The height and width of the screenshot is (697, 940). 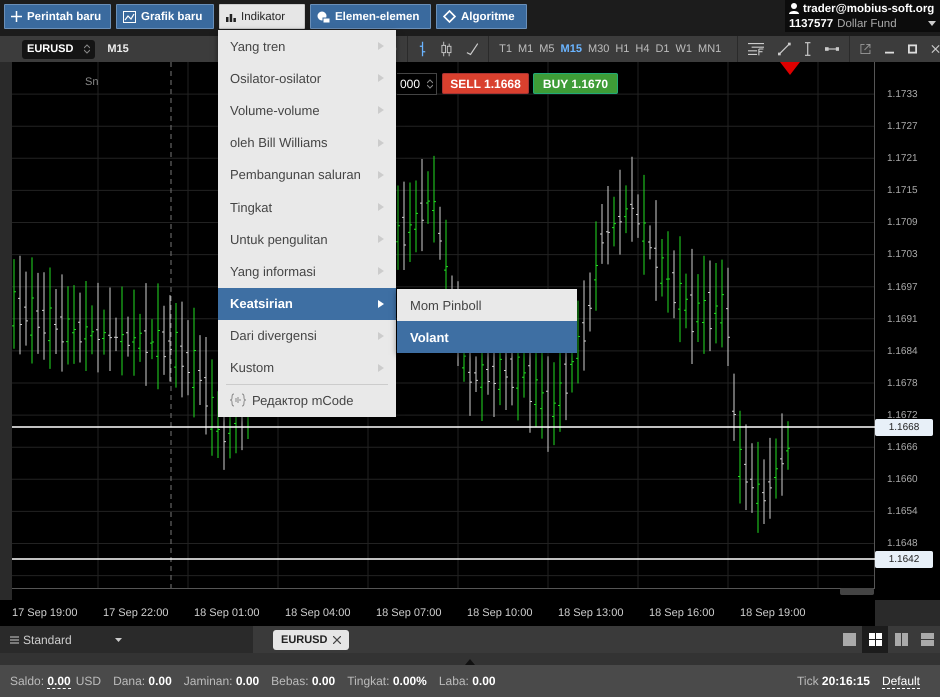 I want to click on candlestick-icon, so click(x=446, y=49).